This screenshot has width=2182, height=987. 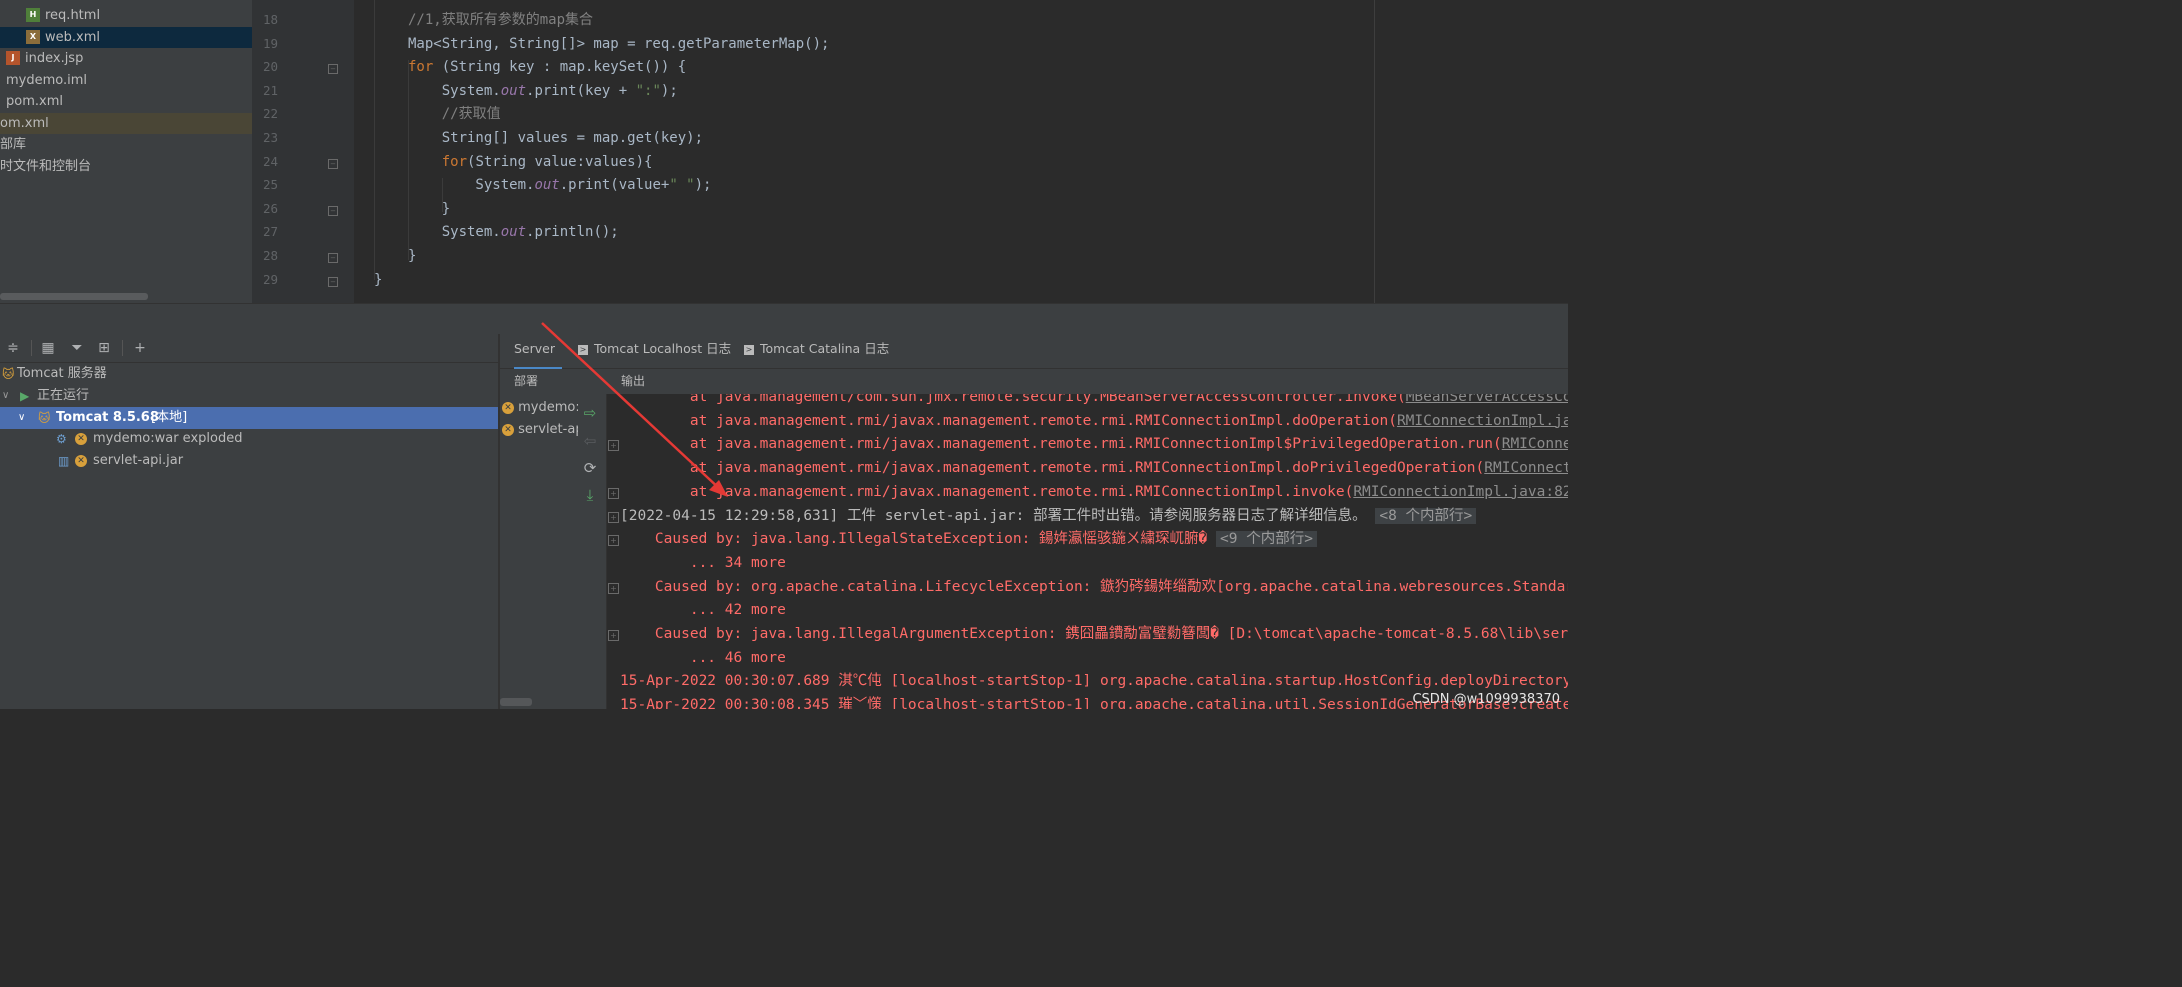 What do you see at coordinates (249, 418) in the screenshot?
I see `service-tomcat-server: ∨ 🐱 Tomcat 8.5.68 [本地]` at bounding box center [249, 418].